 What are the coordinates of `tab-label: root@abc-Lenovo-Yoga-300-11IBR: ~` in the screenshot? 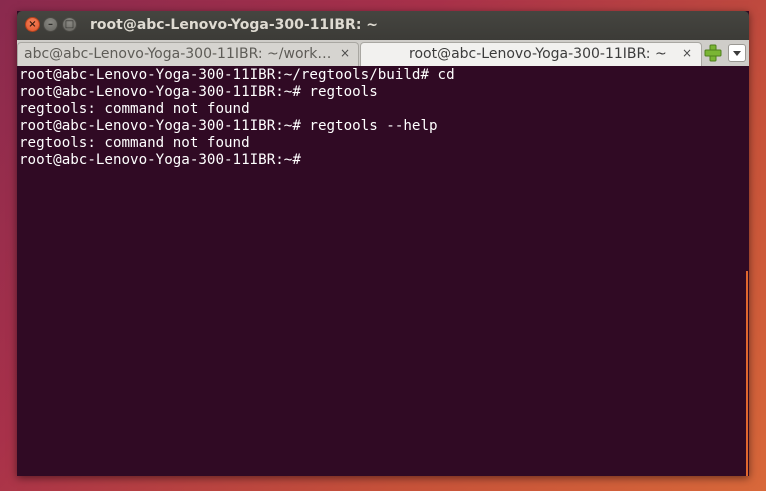 It's located at (538, 54).